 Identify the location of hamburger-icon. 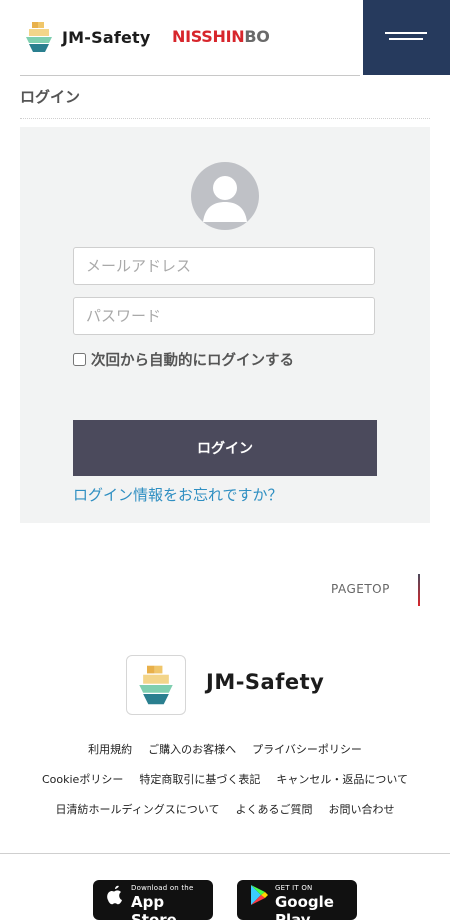
(406, 33).